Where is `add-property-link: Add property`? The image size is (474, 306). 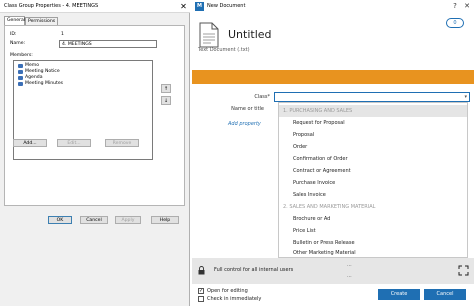
add-property-link: Add property is located at coordinates (244, 124).